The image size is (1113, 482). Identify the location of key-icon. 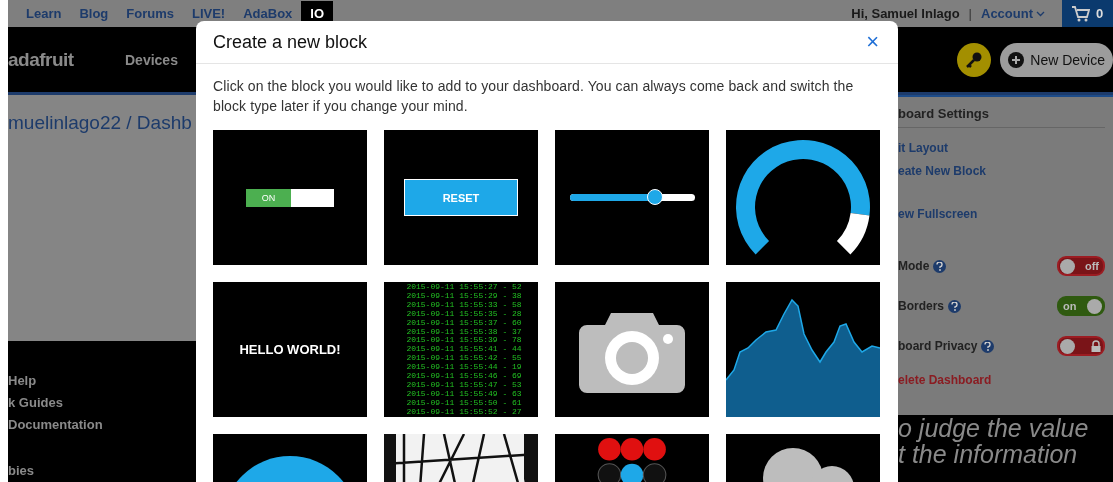
(974, 59).